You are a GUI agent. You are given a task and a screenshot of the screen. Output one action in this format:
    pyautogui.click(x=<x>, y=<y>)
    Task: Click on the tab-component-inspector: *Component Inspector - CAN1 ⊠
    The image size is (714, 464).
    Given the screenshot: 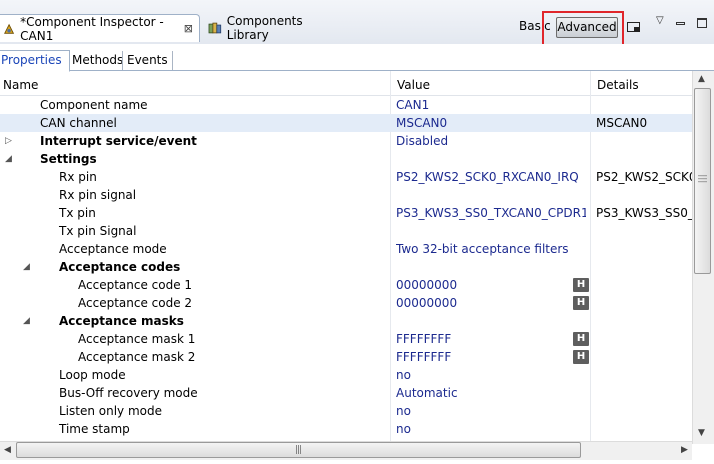 What is the action you would take?
    pyautogui.click(x=100, y=28)
    